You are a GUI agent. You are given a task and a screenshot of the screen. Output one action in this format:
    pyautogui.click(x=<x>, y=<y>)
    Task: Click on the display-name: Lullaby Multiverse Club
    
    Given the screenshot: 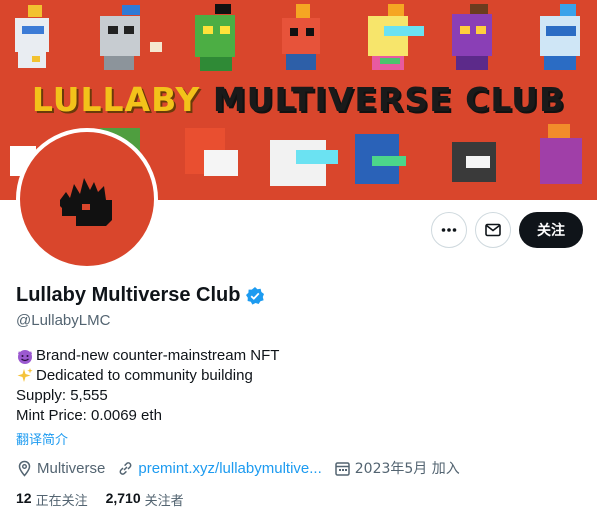 What is the action you would take?
    pyautogui.click(x=128, y=295)
    